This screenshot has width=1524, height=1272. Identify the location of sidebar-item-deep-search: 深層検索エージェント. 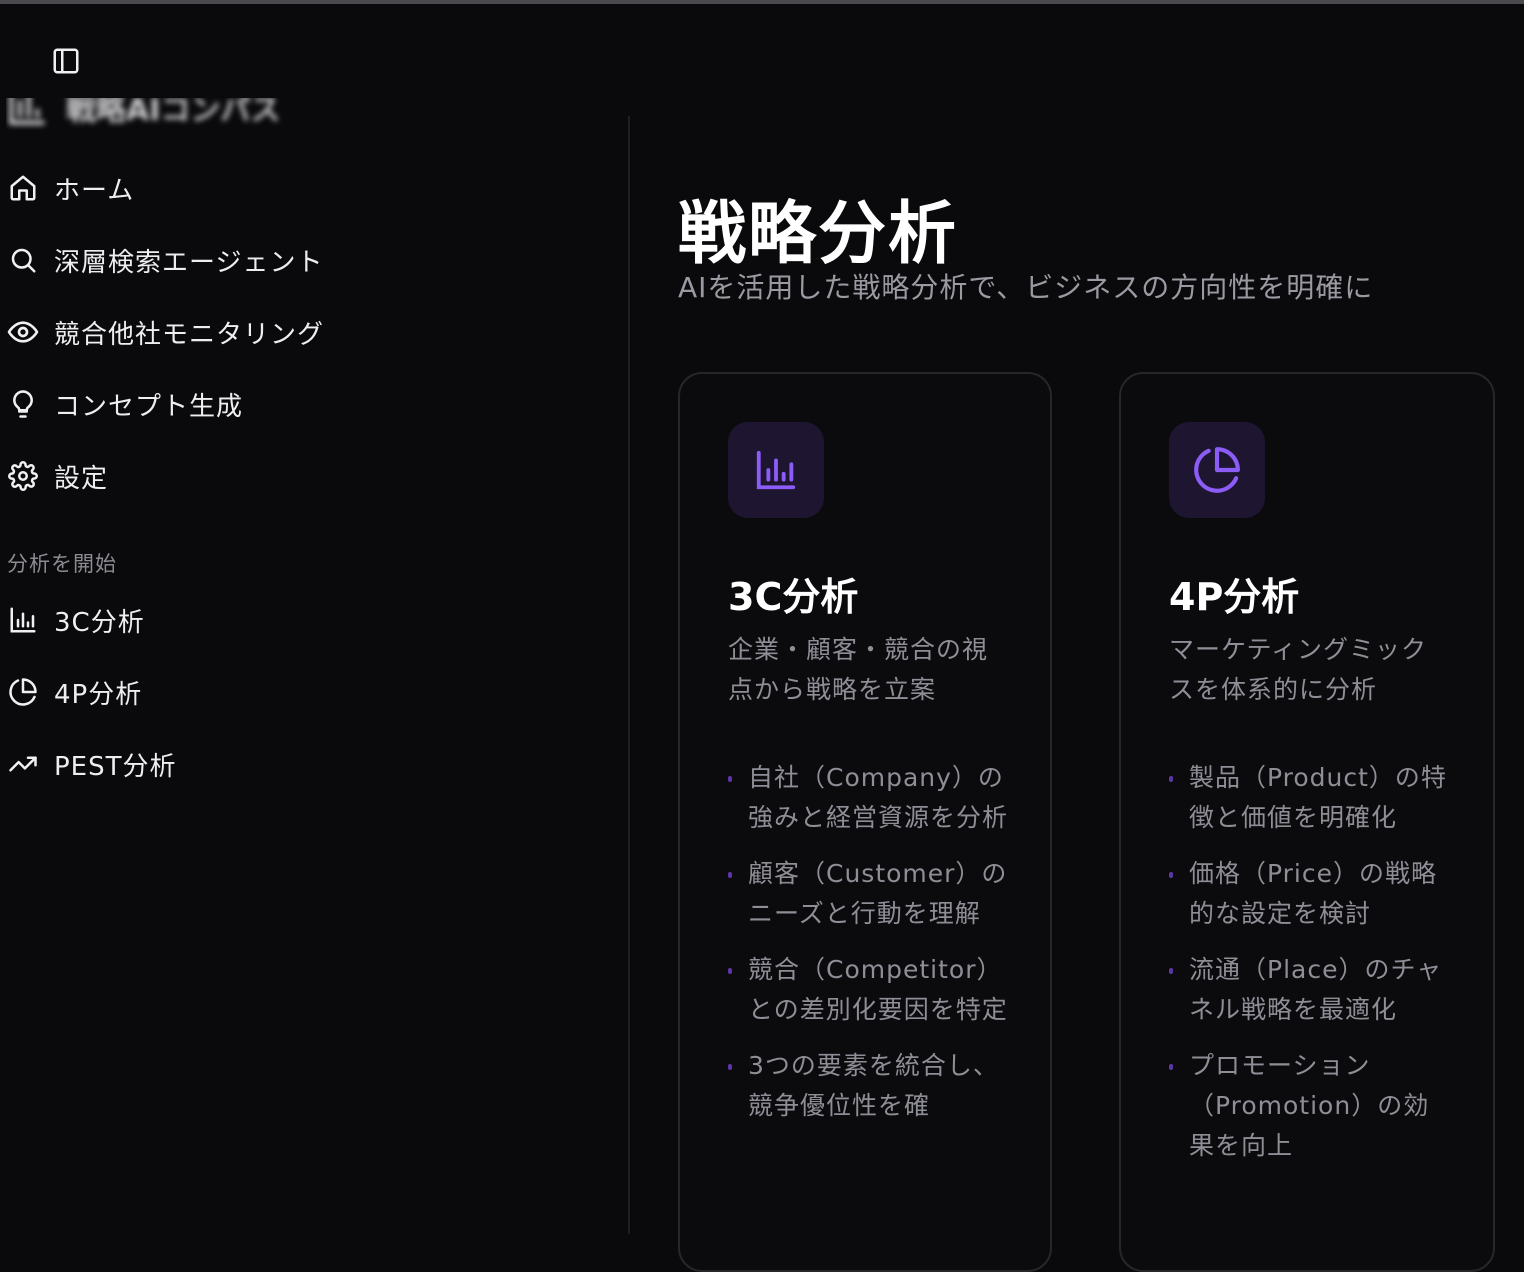
(164, 260).